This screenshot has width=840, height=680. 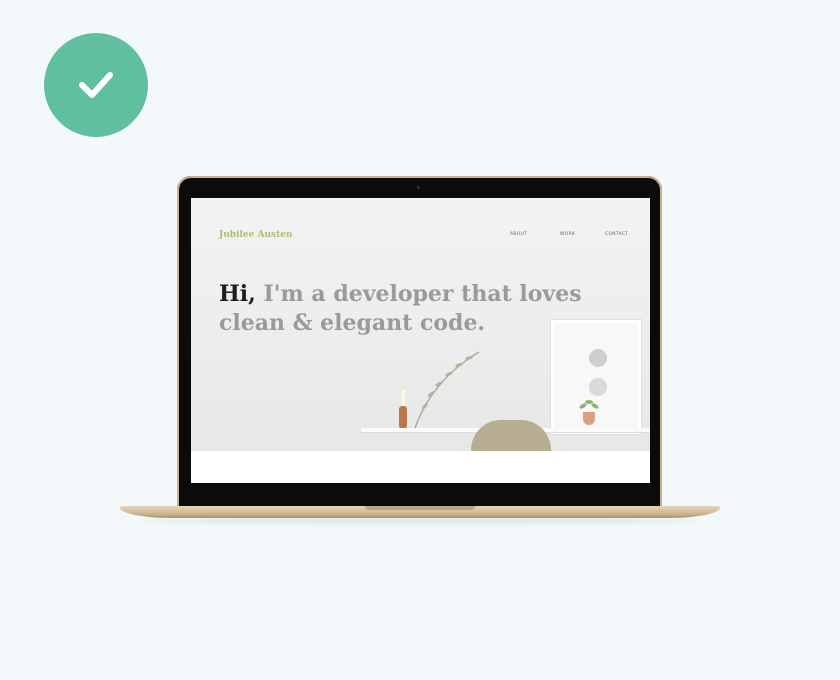 What do you see at coordinates (447, 390) in the screenshot?
I see `plant-branch-illustration` at bounding box center [447, 390].